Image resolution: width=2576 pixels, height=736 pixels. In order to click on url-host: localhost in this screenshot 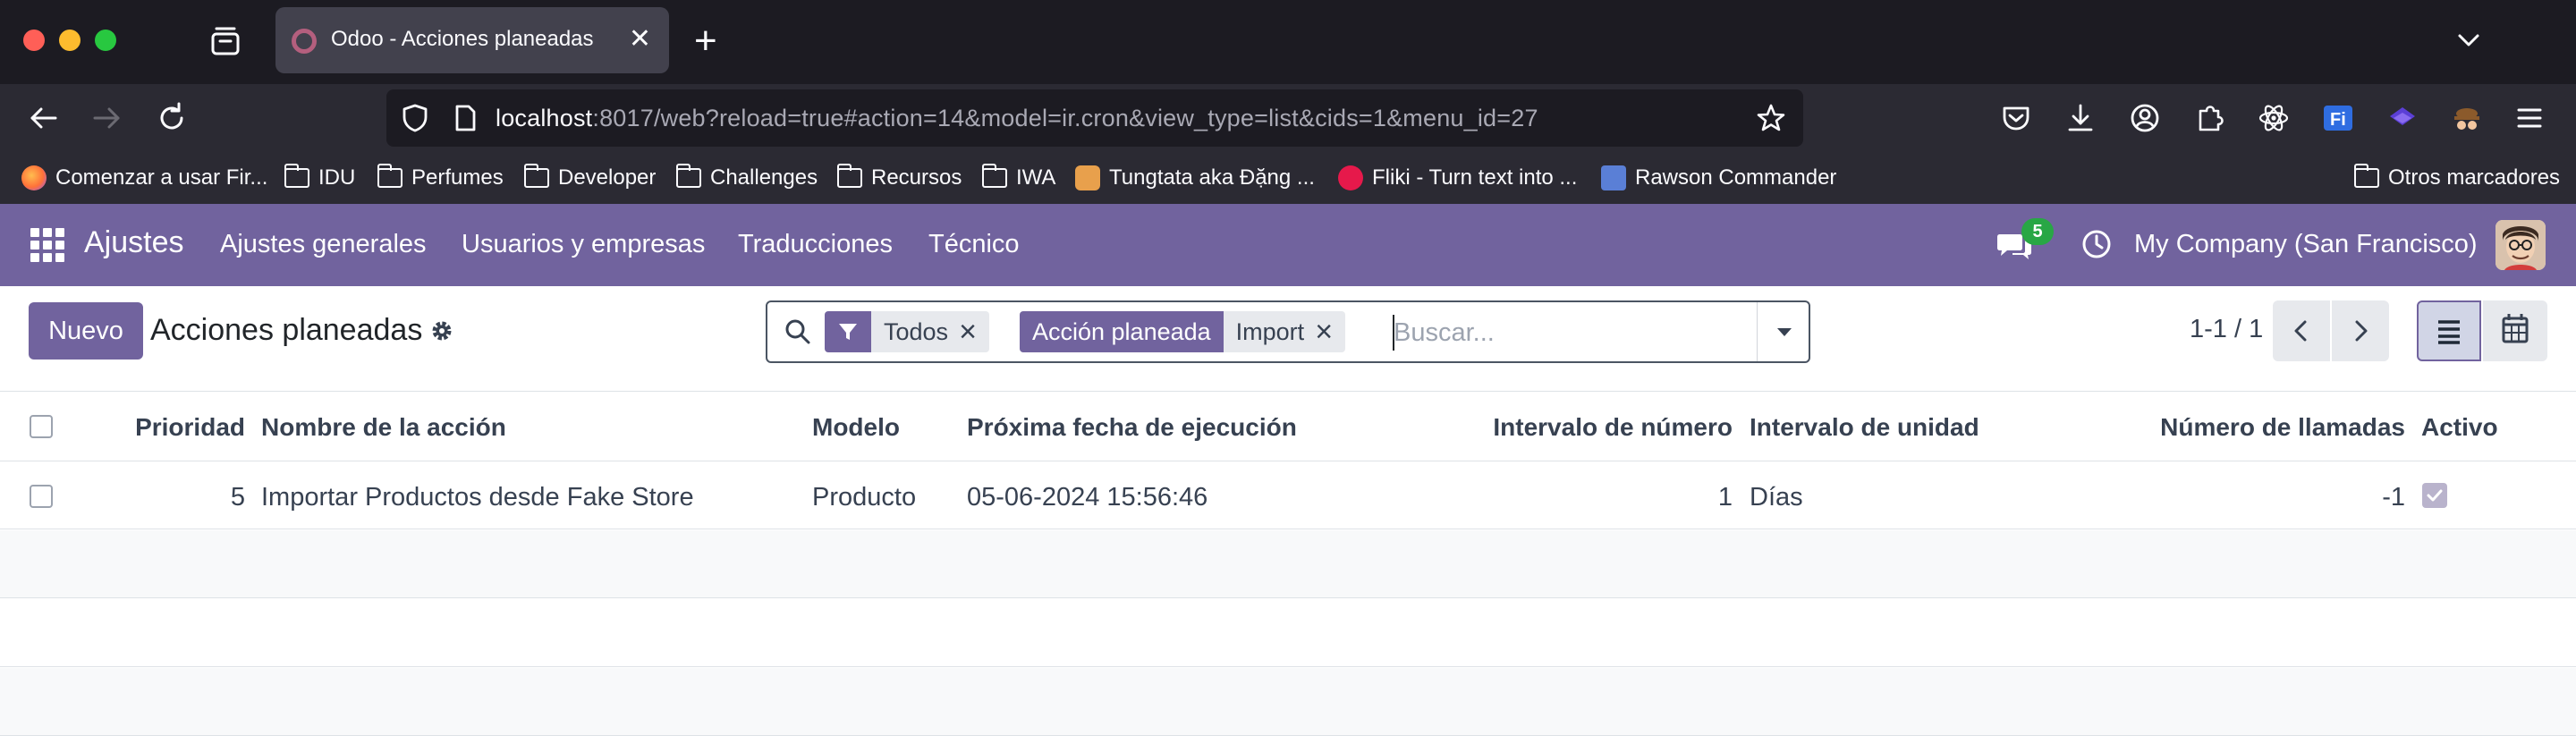, I will do `click(544, 118)`.